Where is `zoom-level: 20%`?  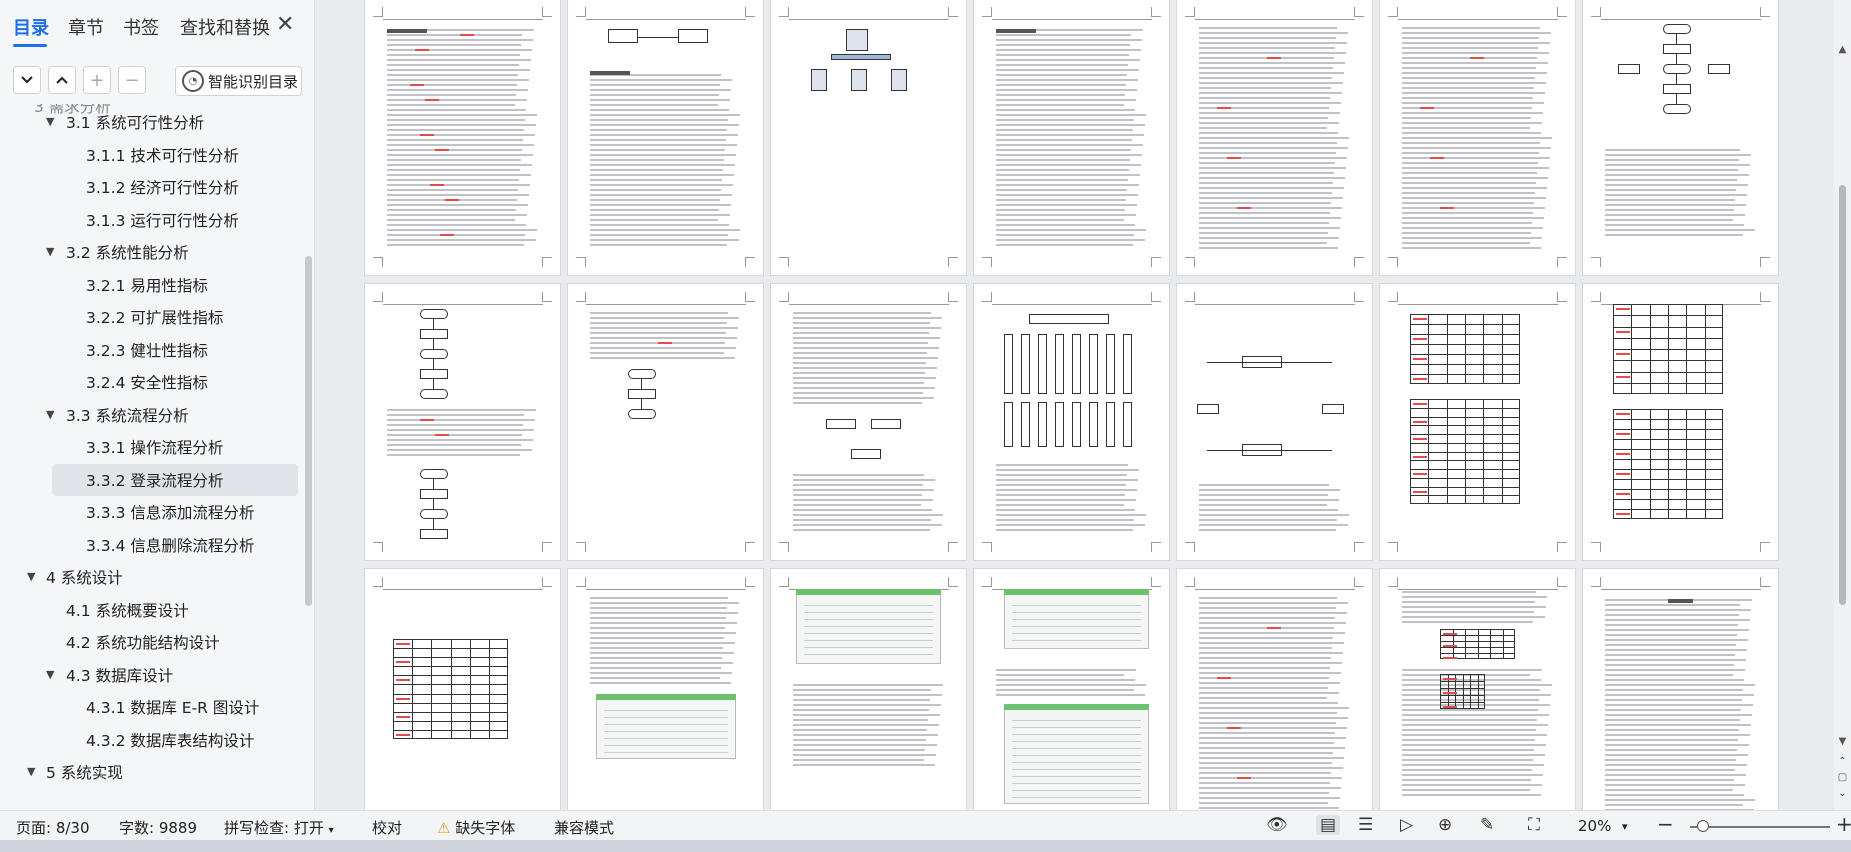 zoom-level: 20% is located at coordinates (1594, 826).